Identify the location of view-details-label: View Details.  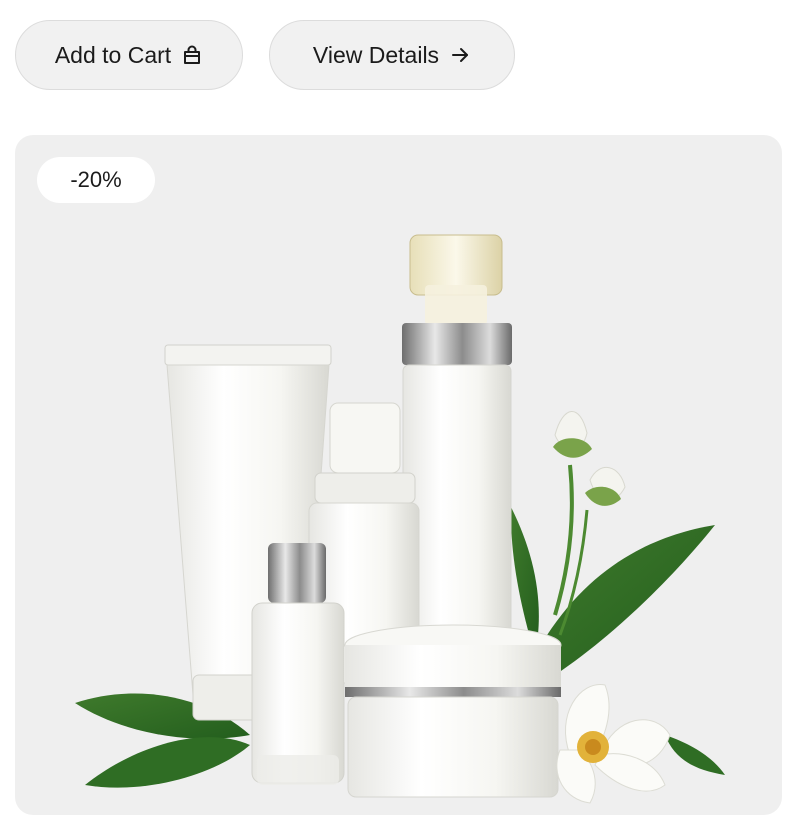
(376, 54).